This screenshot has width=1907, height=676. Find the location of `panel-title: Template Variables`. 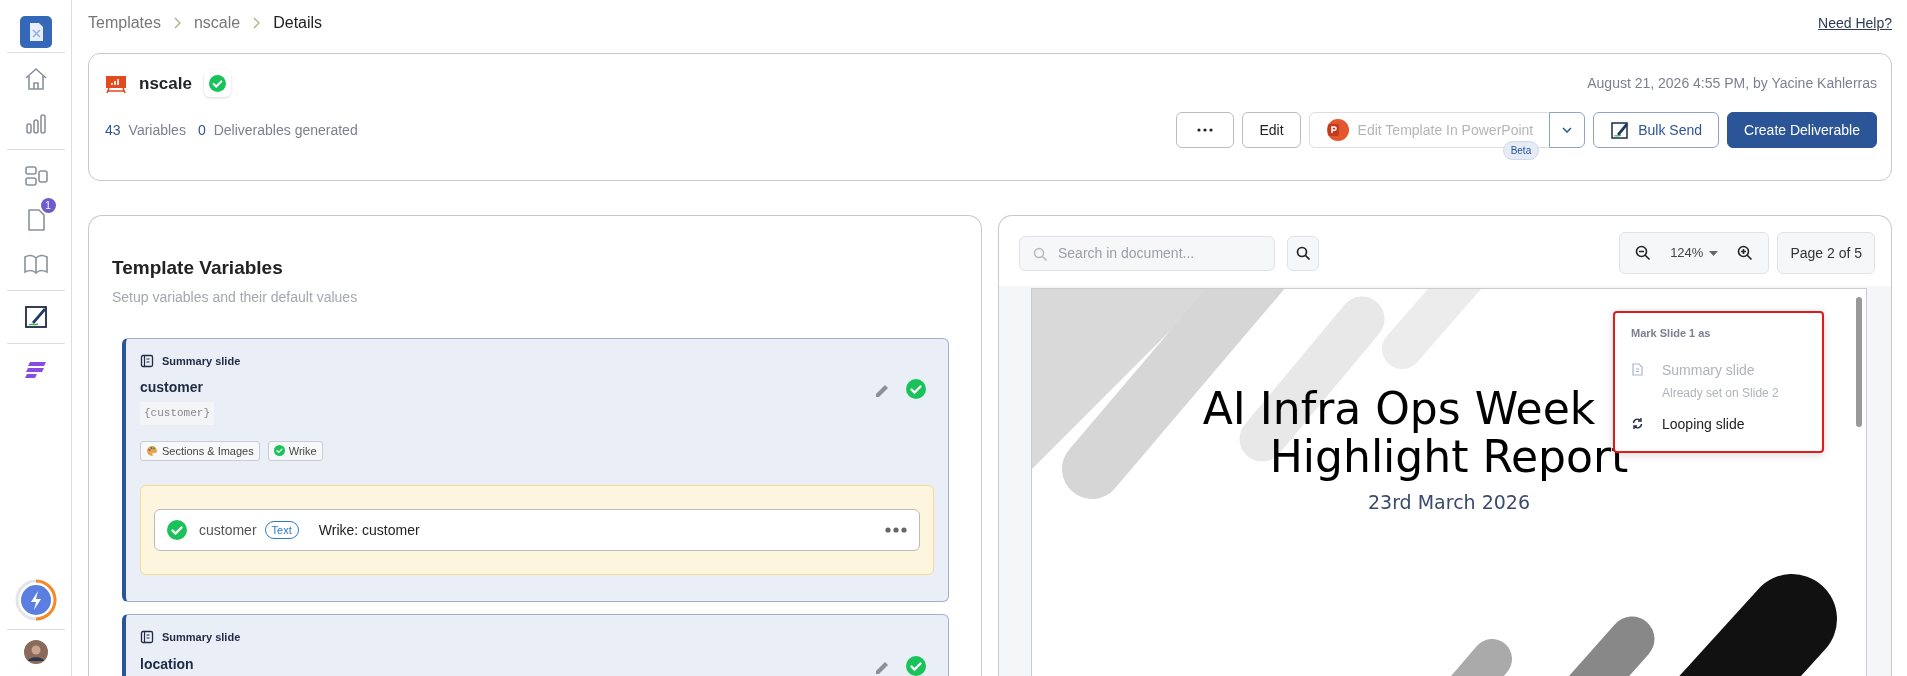

panel-title: Template Variables is located at coordinates (198, 268).